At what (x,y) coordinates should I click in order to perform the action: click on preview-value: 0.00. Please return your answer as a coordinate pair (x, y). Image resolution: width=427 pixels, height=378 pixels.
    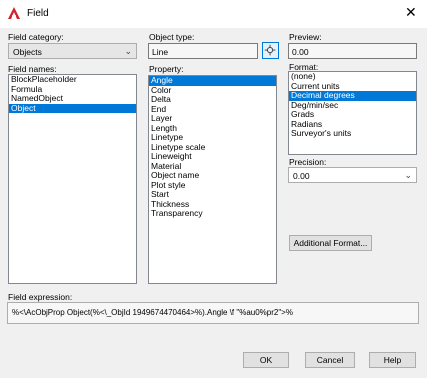
    Looking at the image, I should click on (300, 52).